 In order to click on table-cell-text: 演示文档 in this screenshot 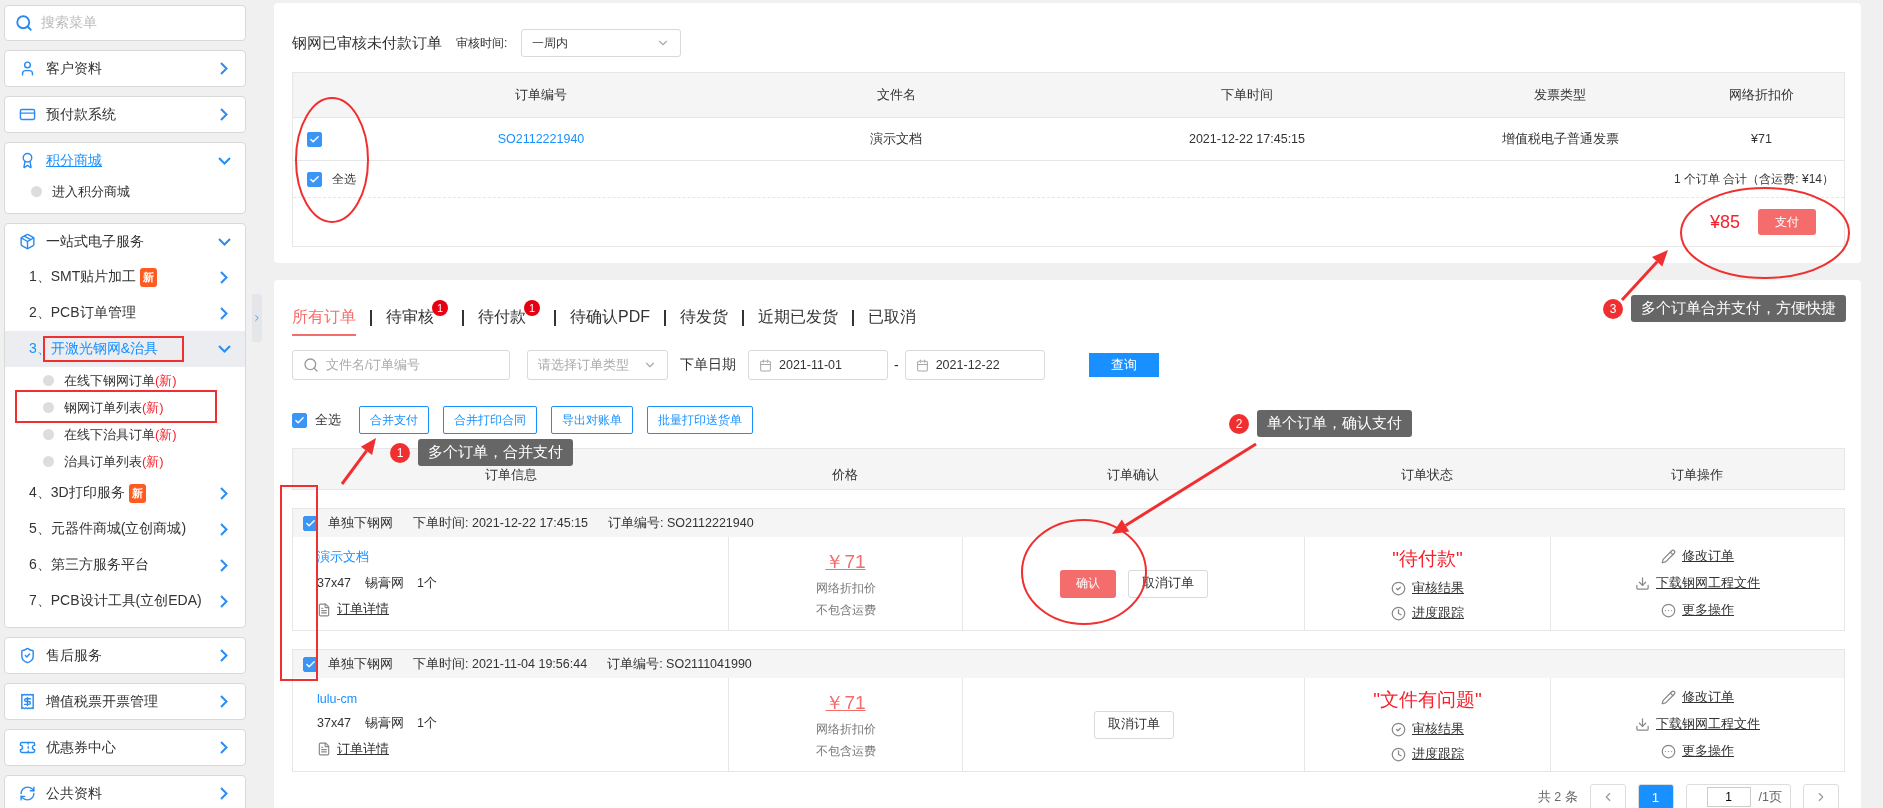, I will do `click(896, 139)`.